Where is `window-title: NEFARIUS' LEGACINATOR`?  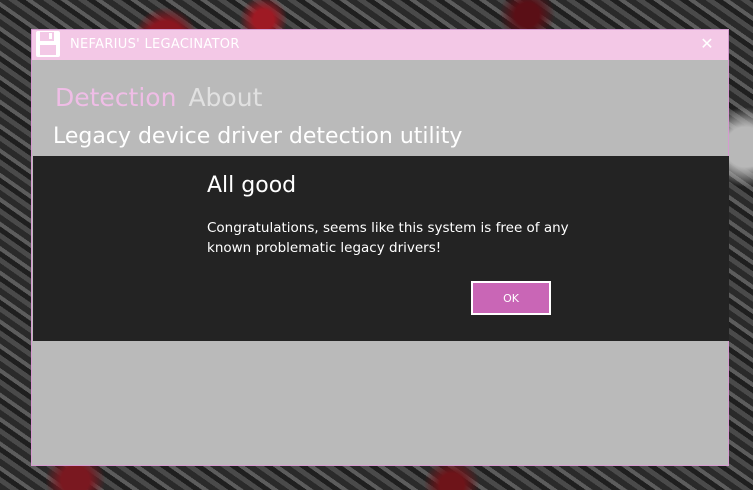 window-title: NEFARIUS' LEGACINATOR is located at coordinates (155, 44).